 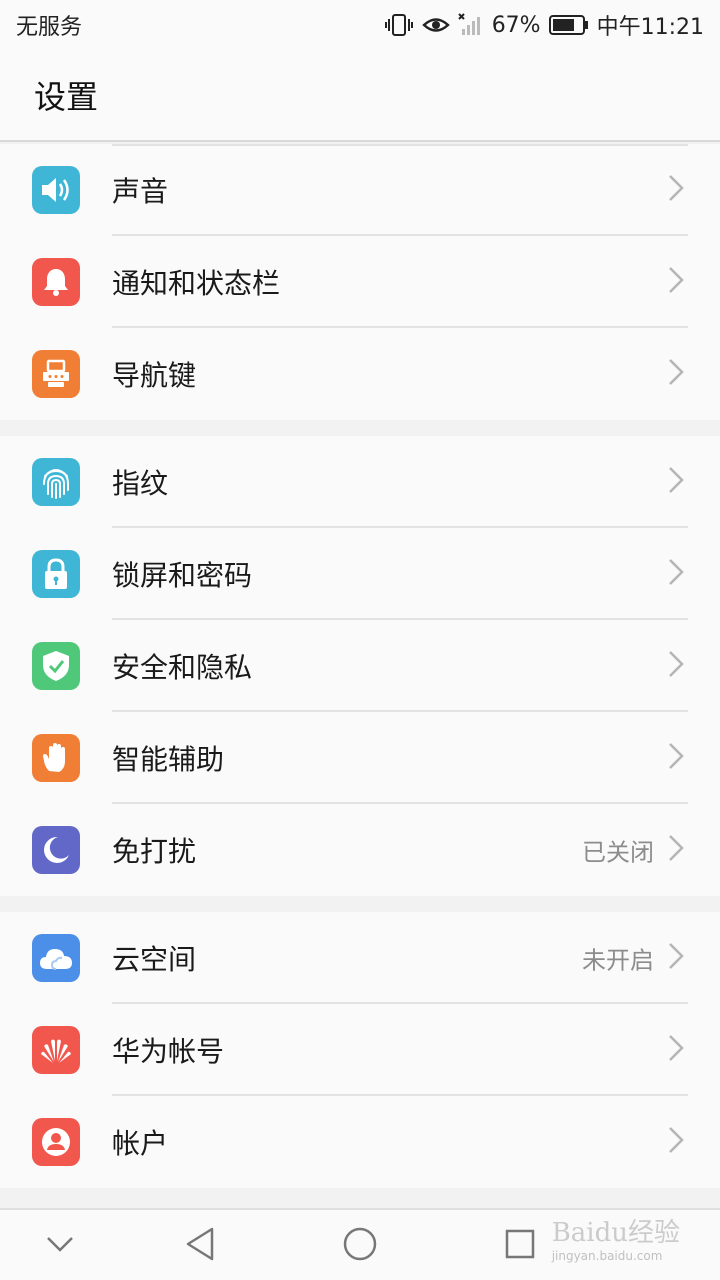 I want to click on clock-text: 中午11:21, so click(x=650, y=27).